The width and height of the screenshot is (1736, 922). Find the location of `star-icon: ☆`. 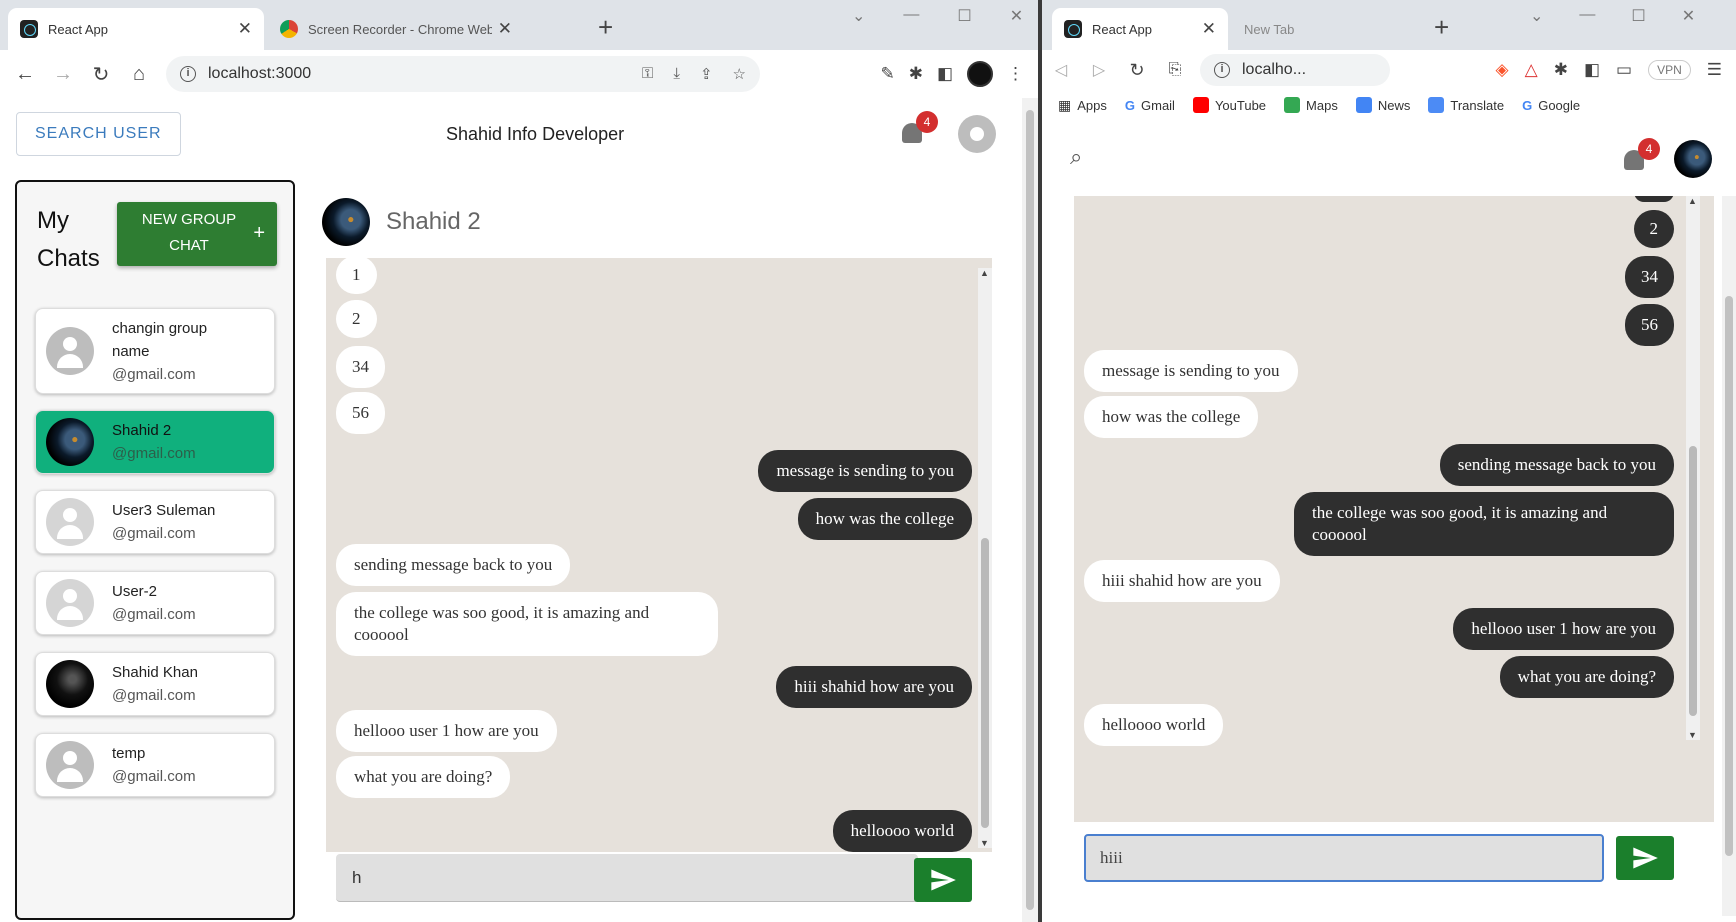

star-icon: ☆ is located at coordinates (739, 74).